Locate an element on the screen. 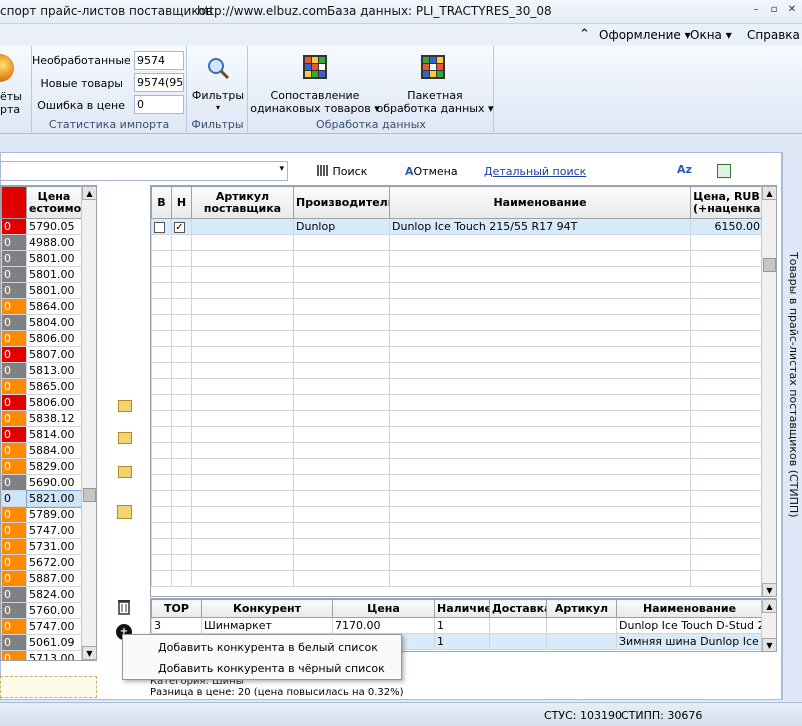  left-grid-row: 0 5731.00 is located at coordinates (41, 546).